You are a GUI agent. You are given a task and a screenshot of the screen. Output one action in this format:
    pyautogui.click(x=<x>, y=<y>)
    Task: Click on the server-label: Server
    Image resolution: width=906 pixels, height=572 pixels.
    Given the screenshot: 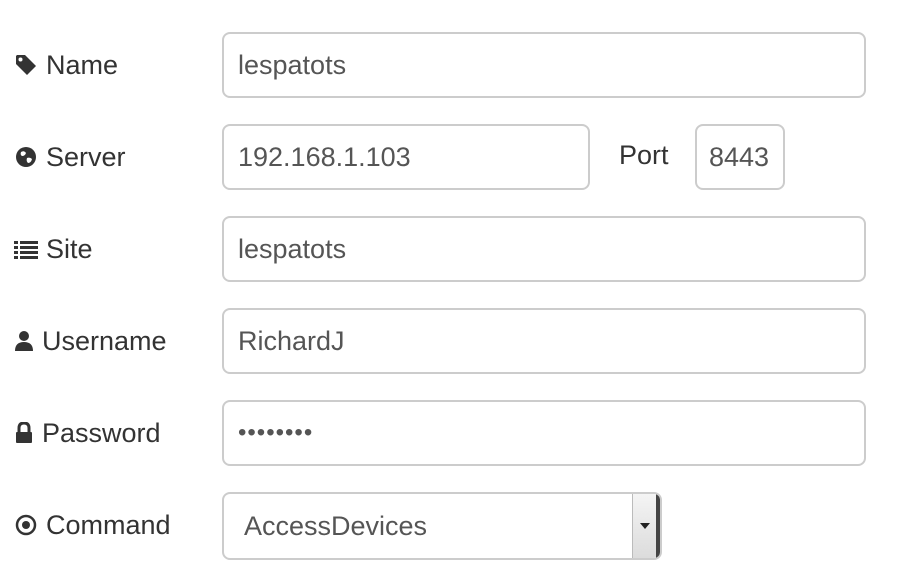 What is the action you would take?
    pyautogui.click(x=70, y=157)
    